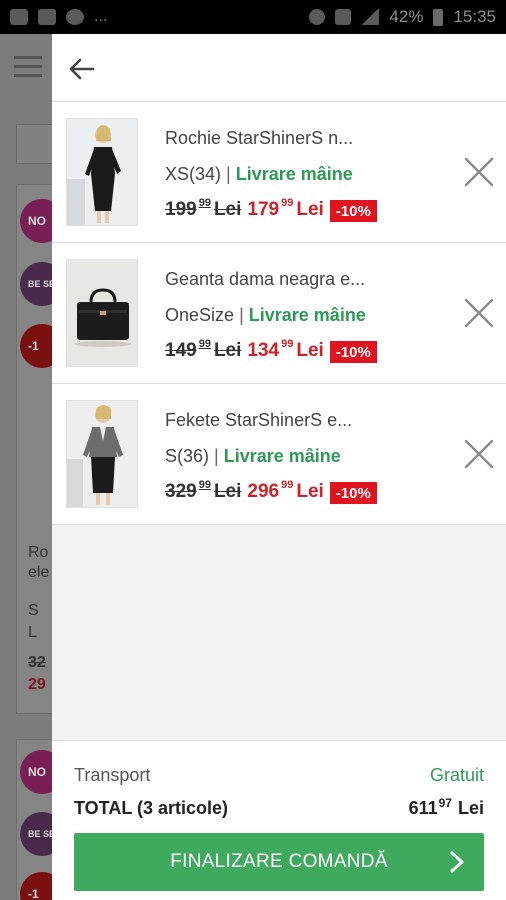  I want to click on new-price: 134 99 Lei, so click(285, 349).